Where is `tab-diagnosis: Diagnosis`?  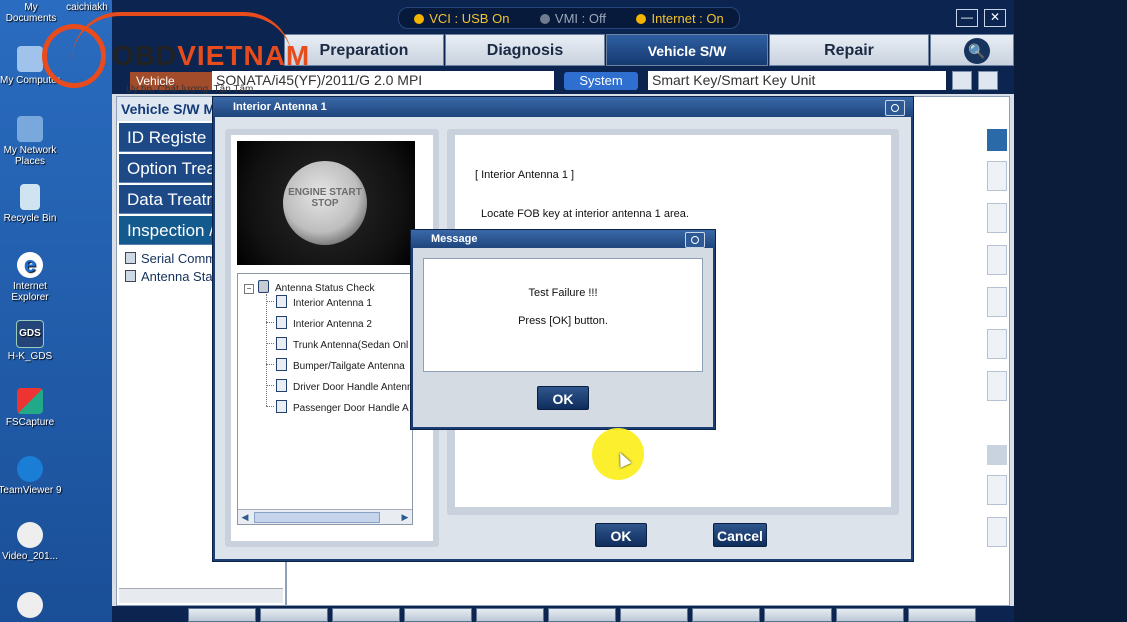 tab-diagnosis: Diagnosis is located at coordinates (525, 50).